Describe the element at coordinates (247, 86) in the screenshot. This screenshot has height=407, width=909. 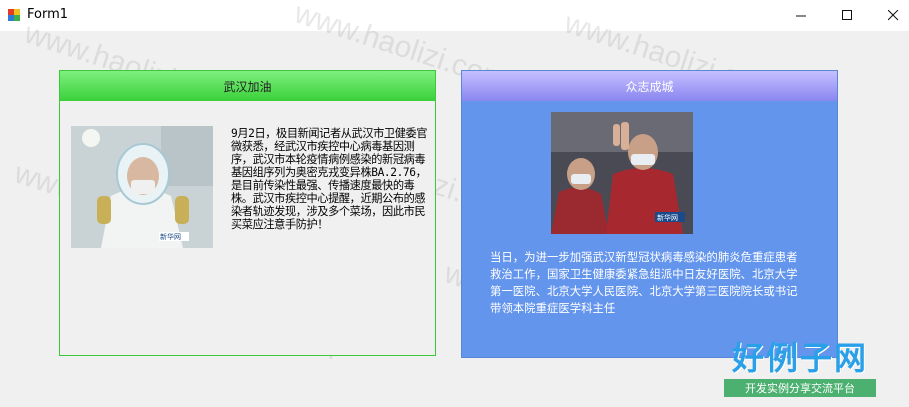
I see `left-panel-header: 武汉加油` at that location.